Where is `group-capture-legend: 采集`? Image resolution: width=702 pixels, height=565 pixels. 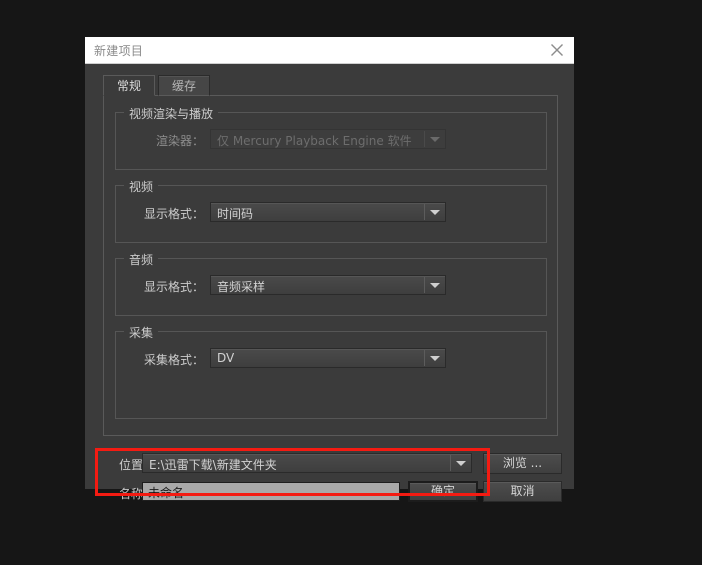 group-capture-legend: 采集 is located at coordinates (141, 332).